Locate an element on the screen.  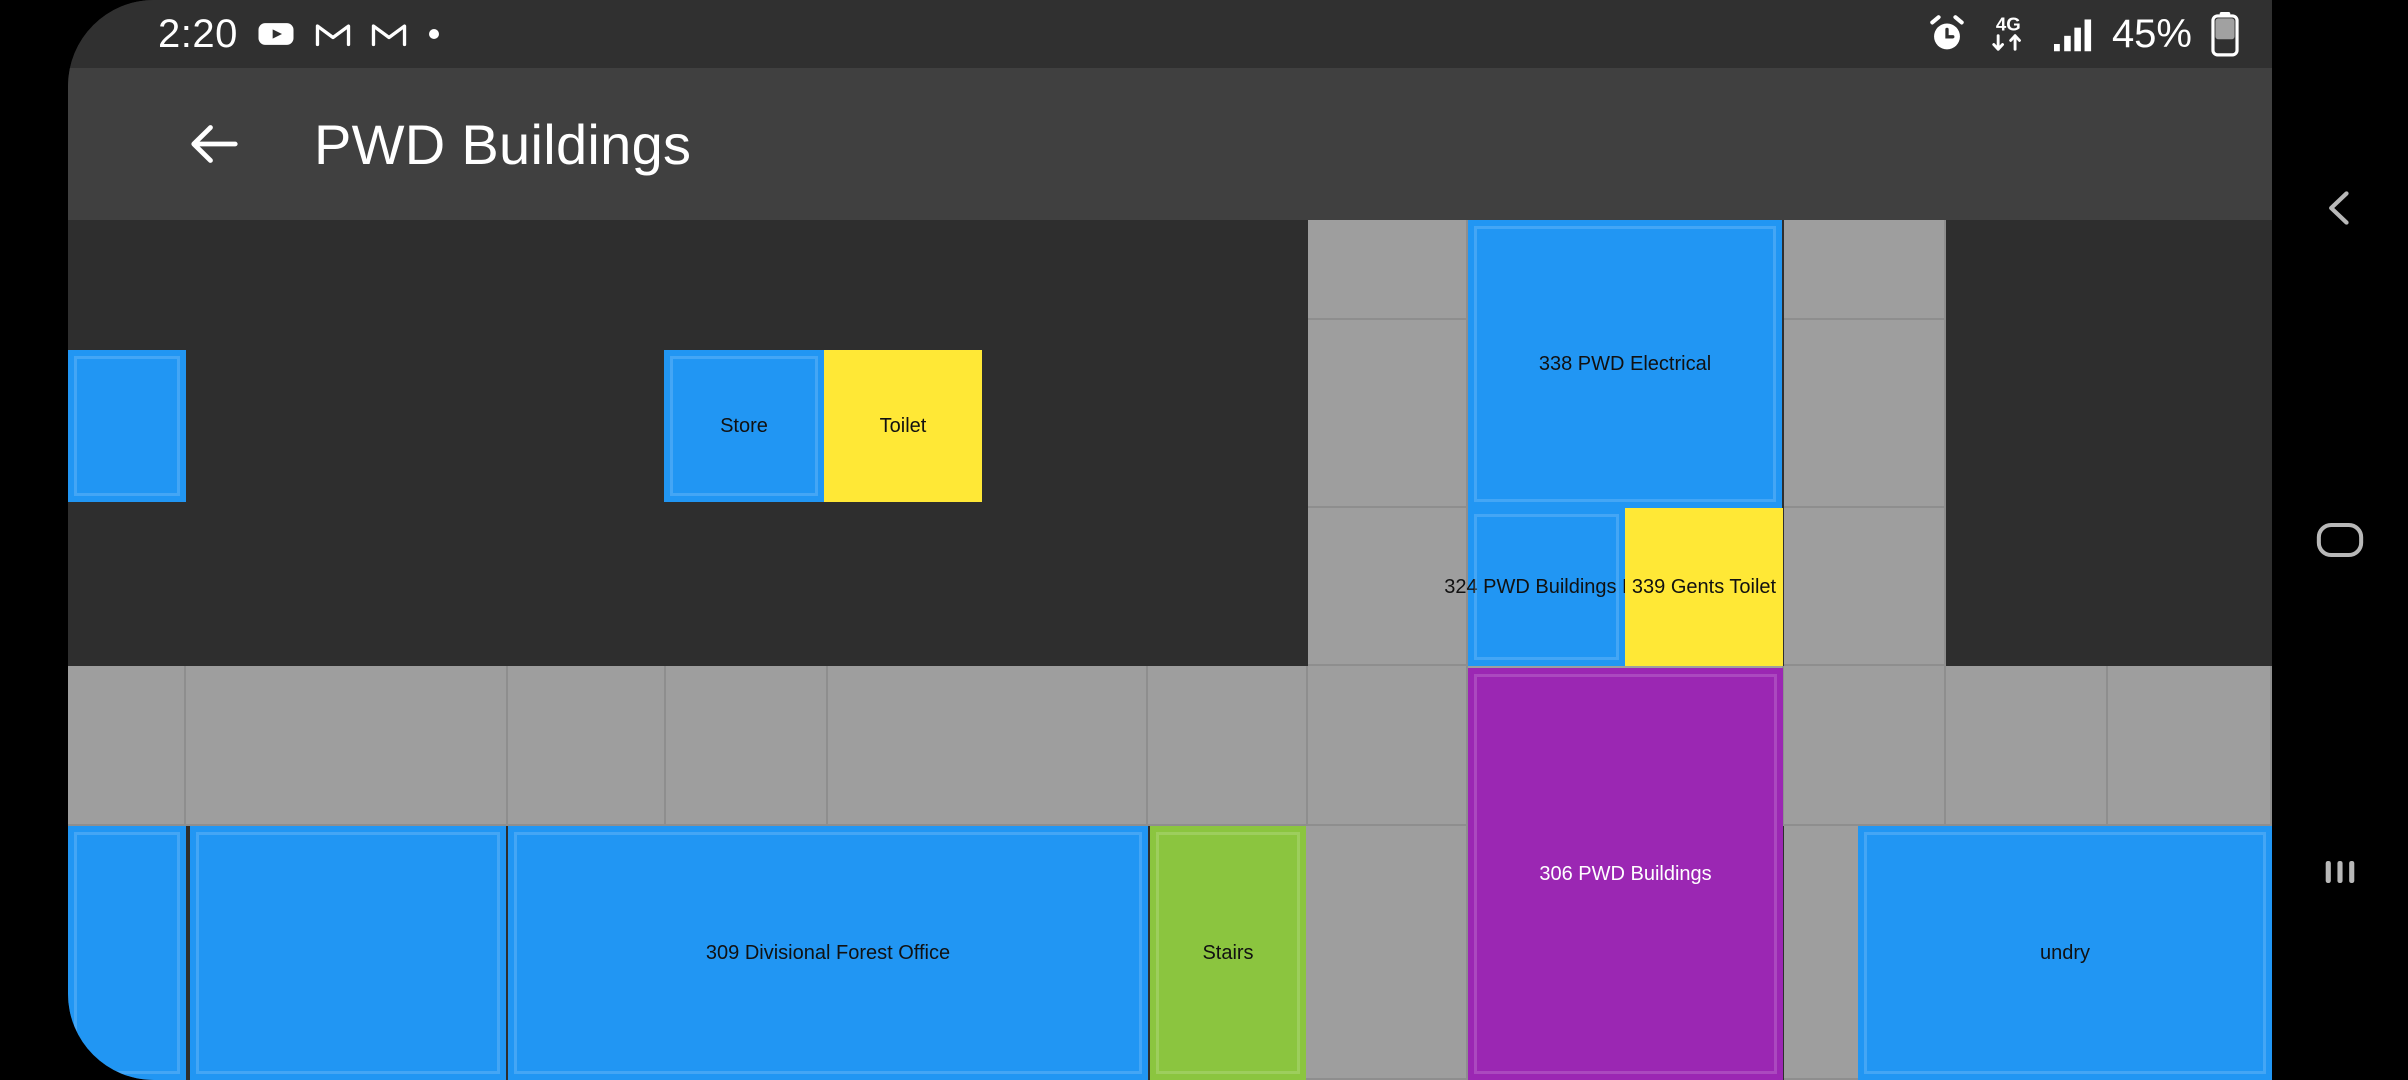
status-bar-left: 2:20 is located at coordinates (300, 34).